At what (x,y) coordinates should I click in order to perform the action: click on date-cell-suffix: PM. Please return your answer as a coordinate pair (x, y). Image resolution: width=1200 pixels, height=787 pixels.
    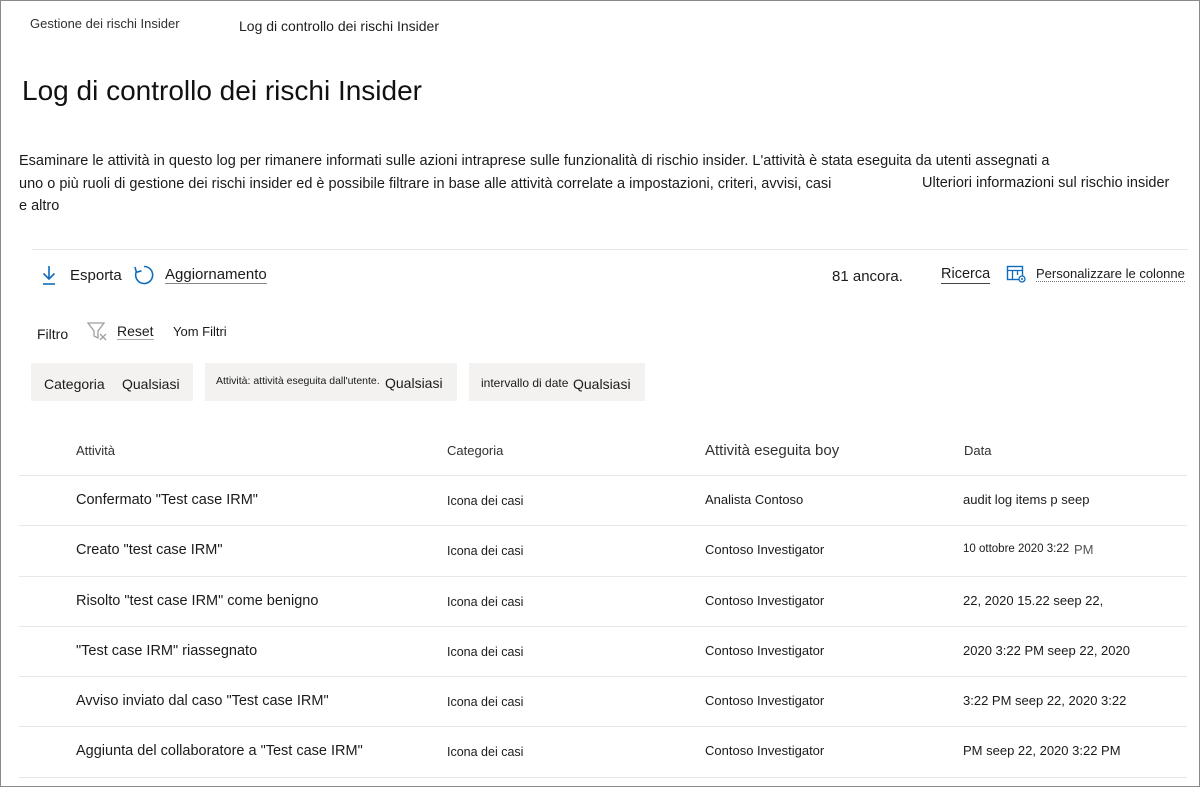
    Looking at the image, I should click on (1084, 549).